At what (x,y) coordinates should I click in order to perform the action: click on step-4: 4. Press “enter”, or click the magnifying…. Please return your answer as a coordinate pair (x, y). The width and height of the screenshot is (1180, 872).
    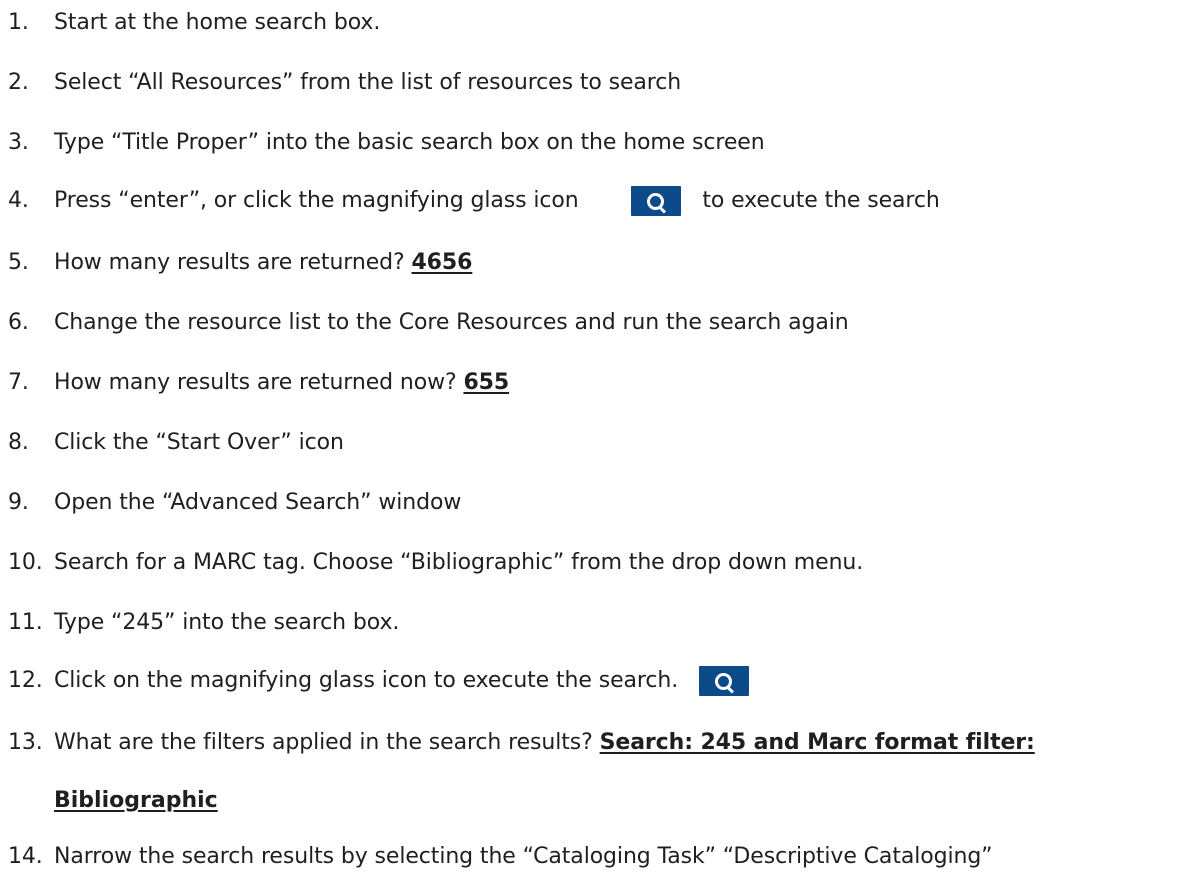
    Looking at the image, I should click on (474, 201).